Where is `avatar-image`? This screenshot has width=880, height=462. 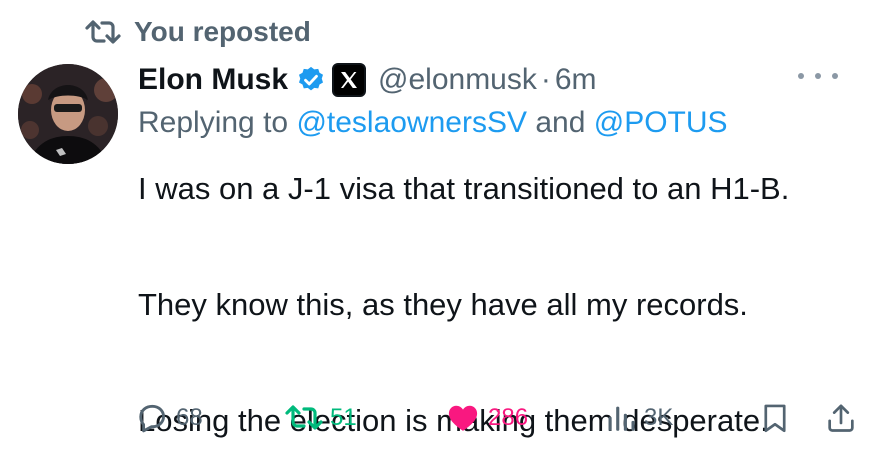
avatar-image is located at coordinates (68, 114).